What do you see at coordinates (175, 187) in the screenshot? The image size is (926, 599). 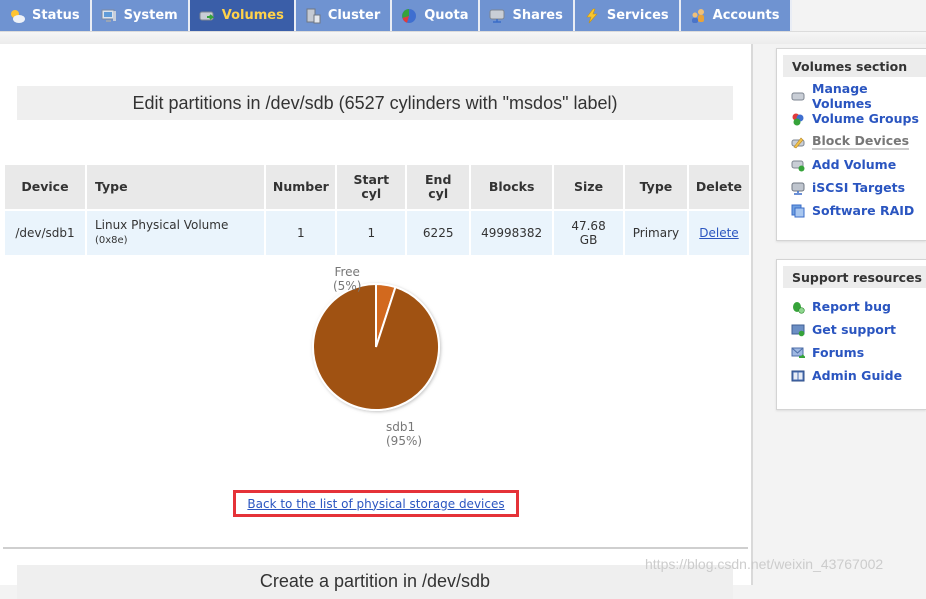 I see `col-type: Type` at bounding box center [175, 187].